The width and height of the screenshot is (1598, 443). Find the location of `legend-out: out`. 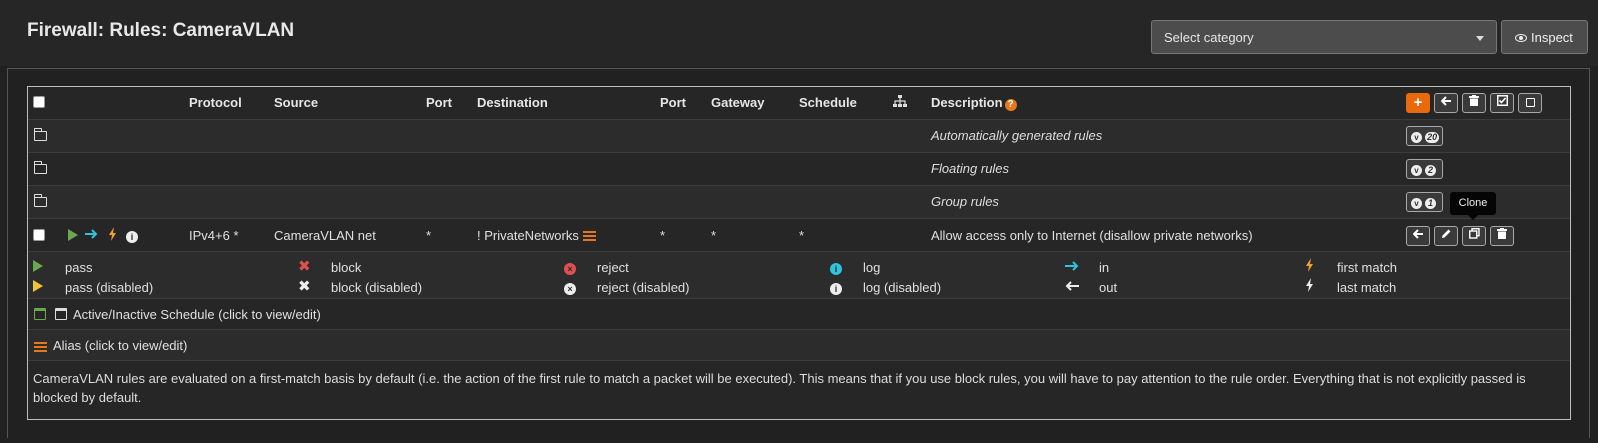

legend-out: out is located at coordinates (1108, 287).